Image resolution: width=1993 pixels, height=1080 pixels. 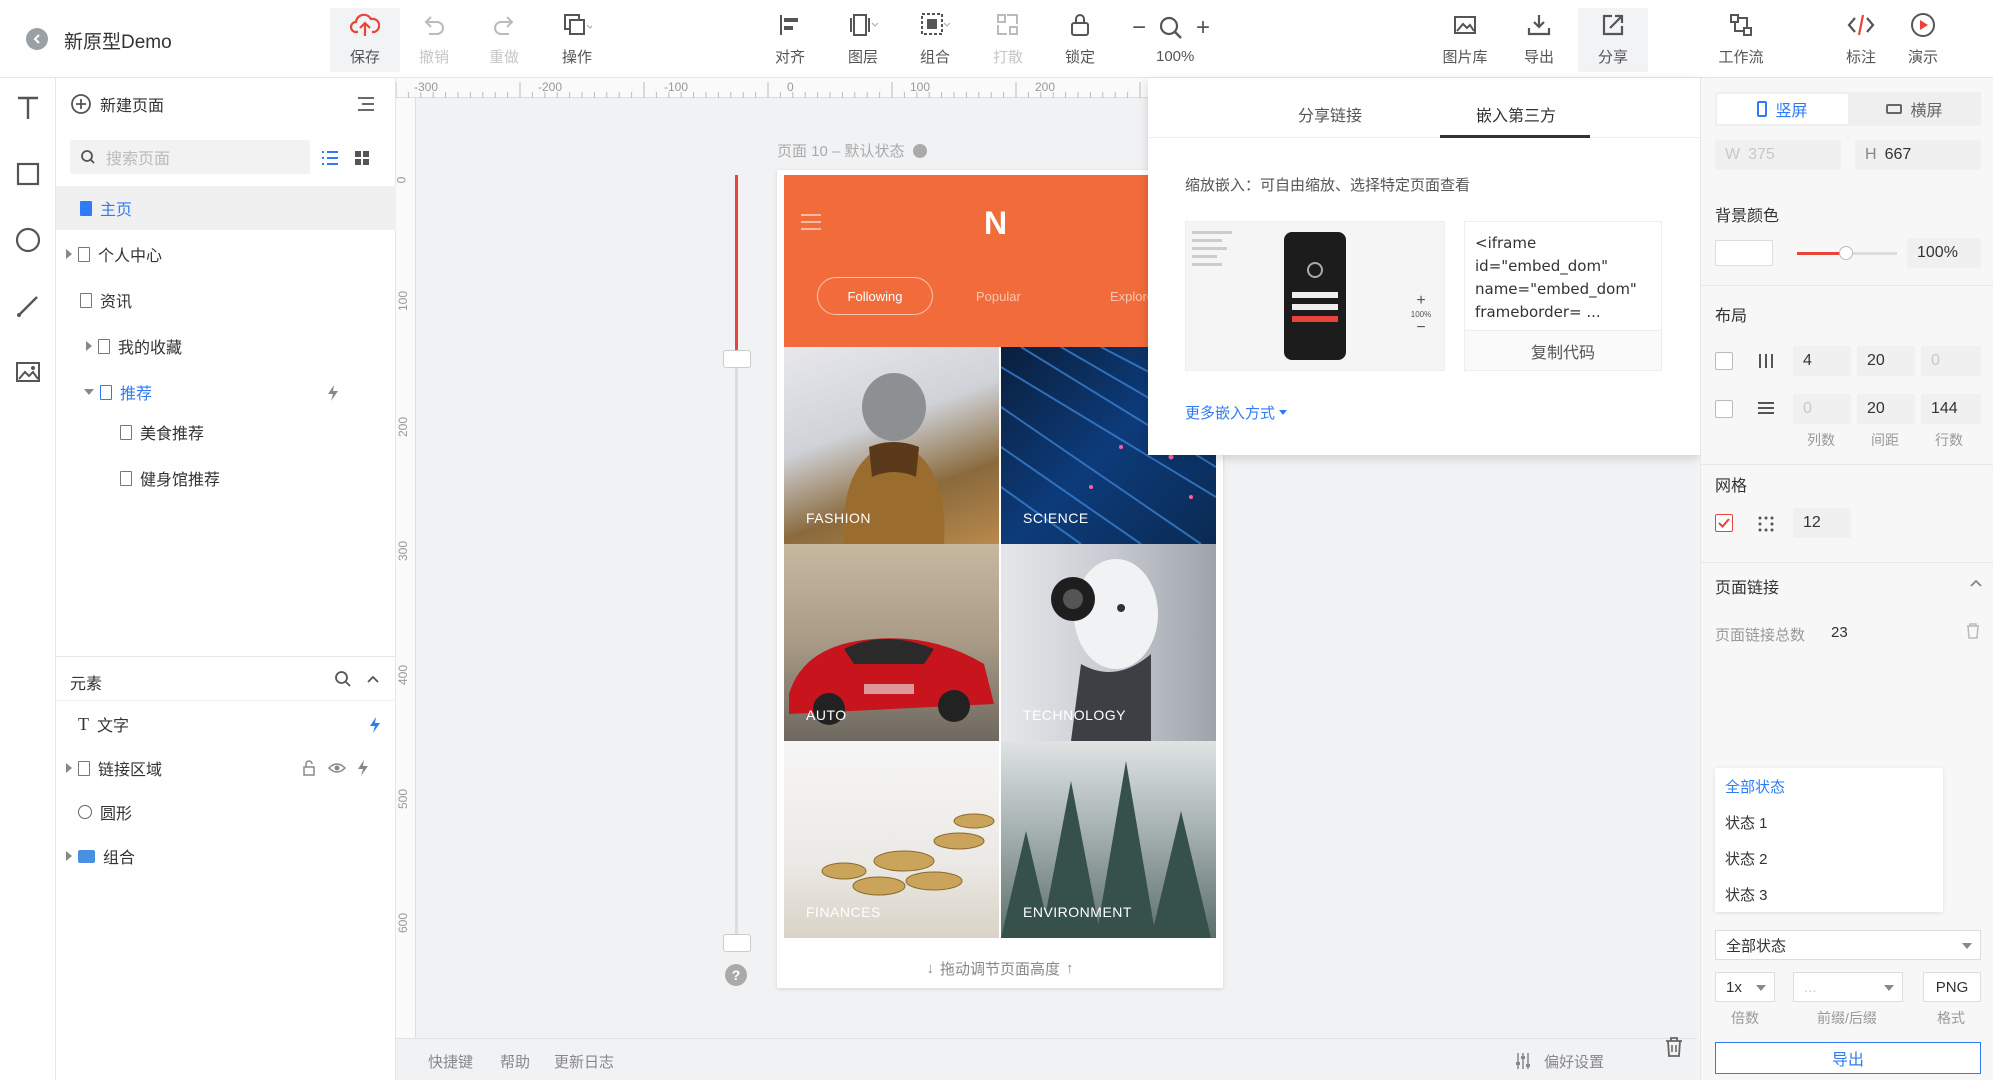 What do you see at coordinates (891, 642) in the screenshot?
I see `tile-auto: AUTO` at bounding box center [891, 642].